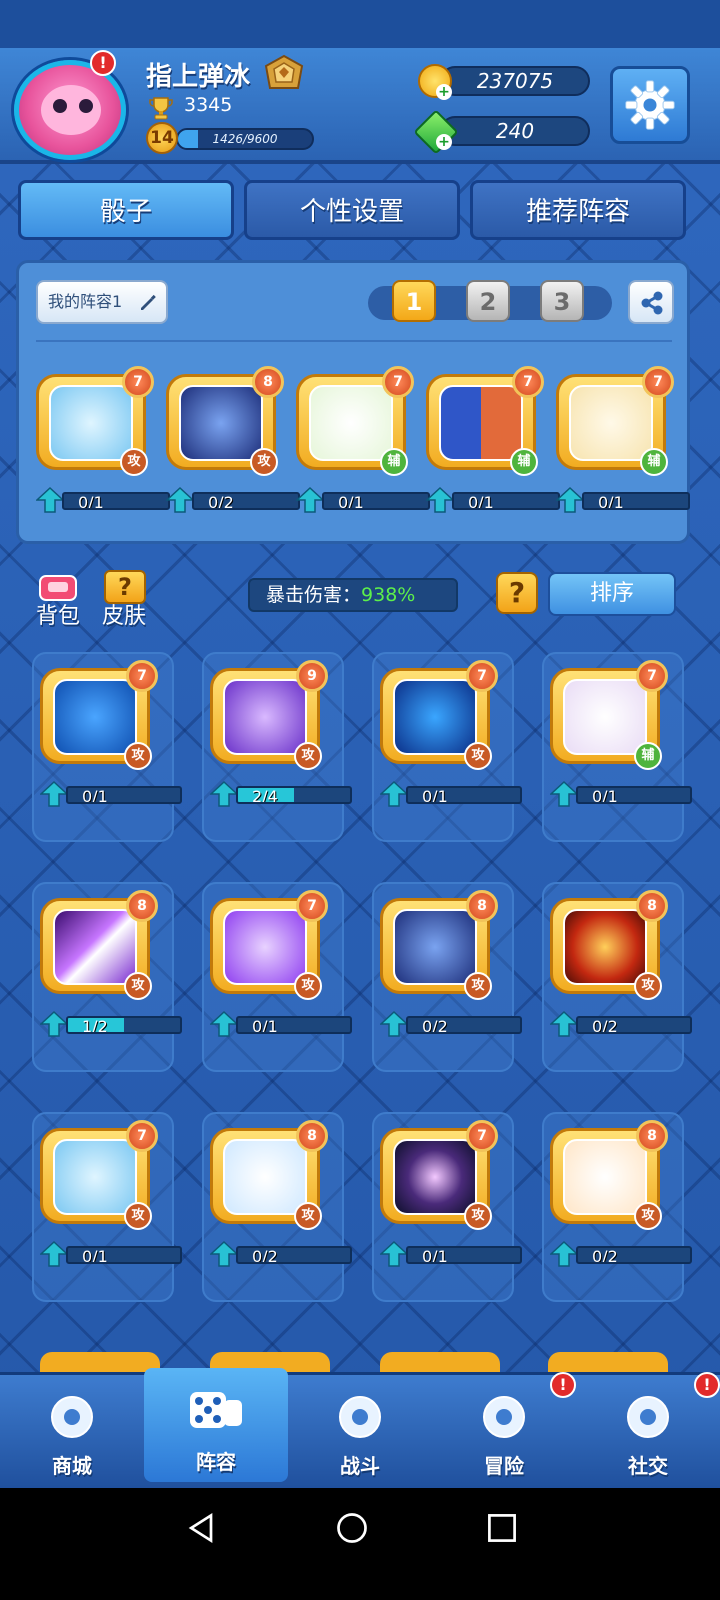  Describe the element at coordinates (360, 1417) in the screenshot. I see `crossed-swords-icon` at that location.